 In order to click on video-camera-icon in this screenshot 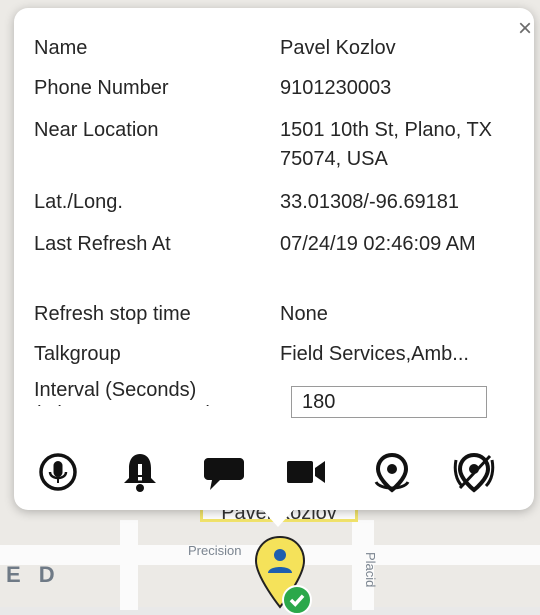, I will do `click(306, 472)`.